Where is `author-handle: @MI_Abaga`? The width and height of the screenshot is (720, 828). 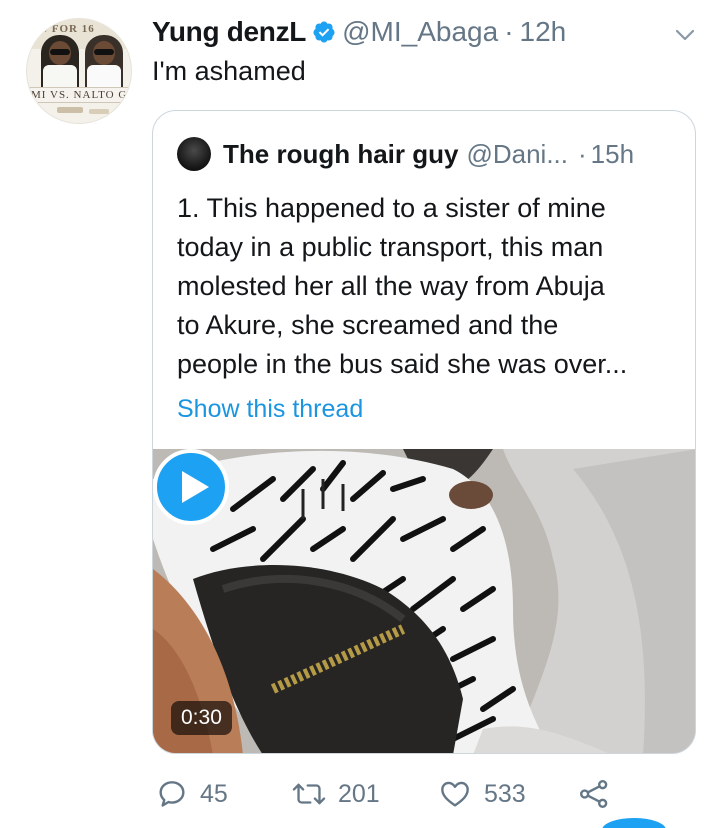
author-handle: @MI_Abaga is located at coordinates (420, 32).